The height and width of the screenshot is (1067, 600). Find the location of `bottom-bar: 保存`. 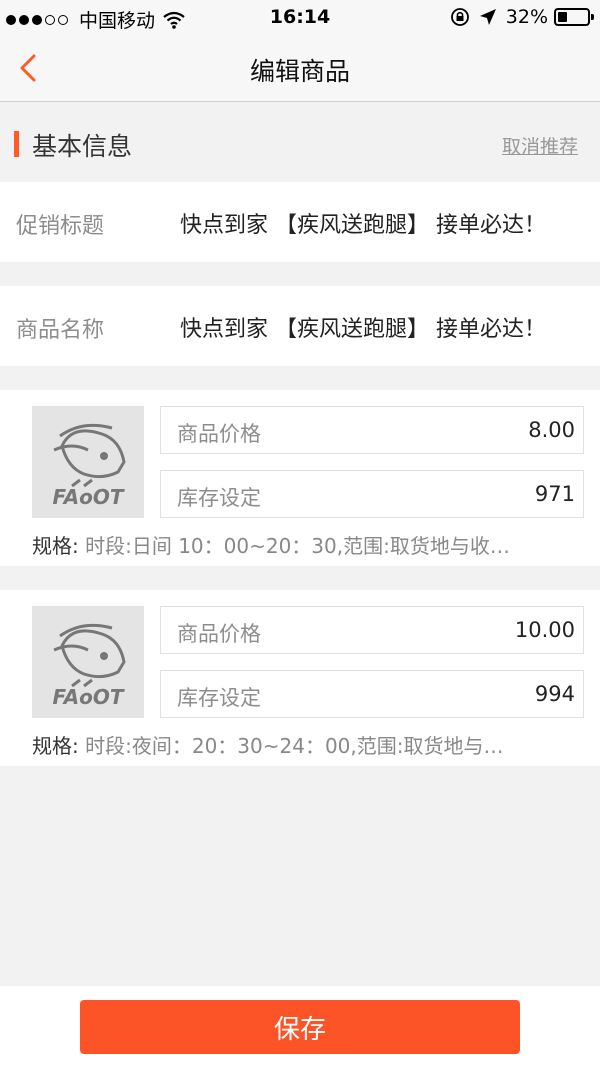

bottom-bar: 保存 is located at coordinates (300, 1026).